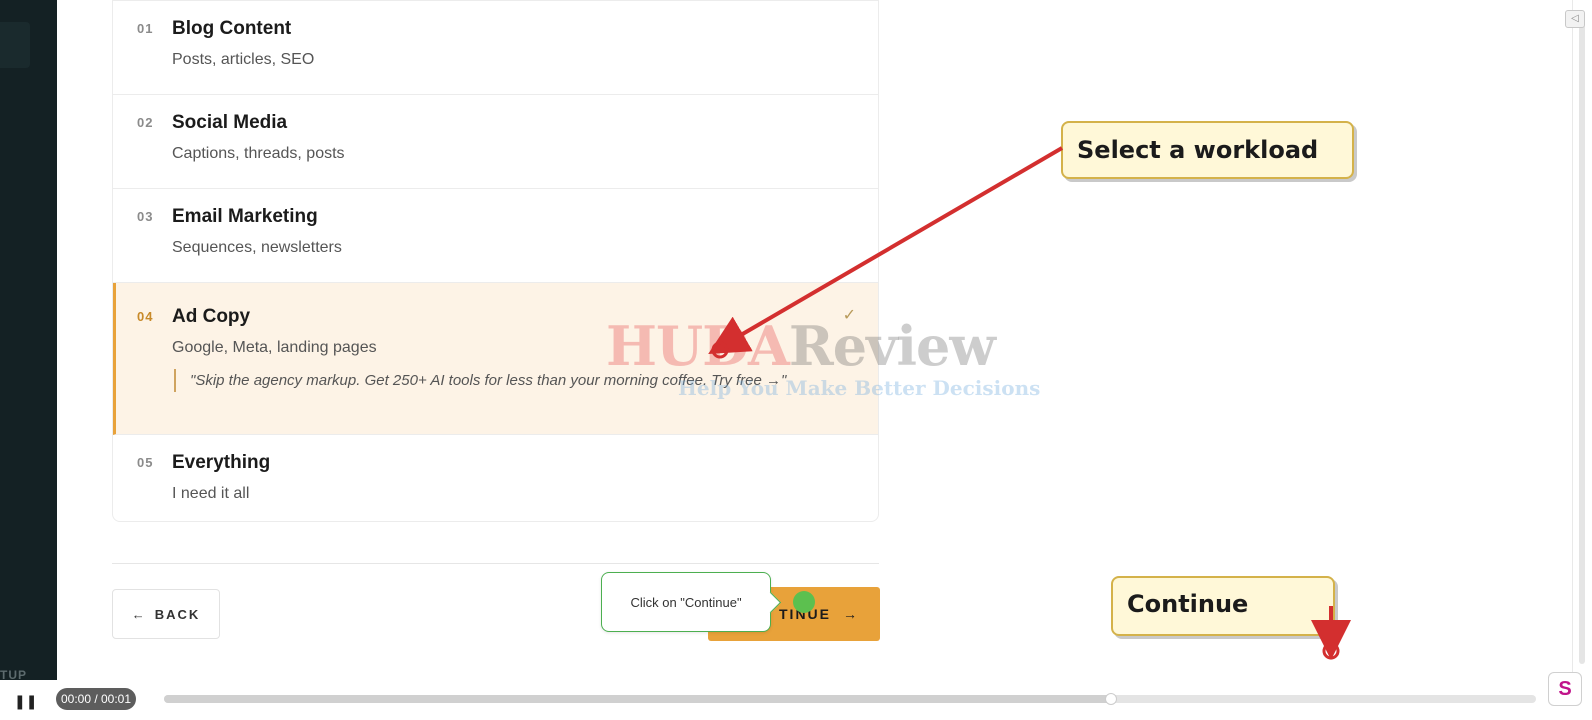 The height and width of the screenshot is (720, 1592). Describe the element at coordinates (851, 614) in the screenshot. I see `arrow-right-icon: →` at that location.